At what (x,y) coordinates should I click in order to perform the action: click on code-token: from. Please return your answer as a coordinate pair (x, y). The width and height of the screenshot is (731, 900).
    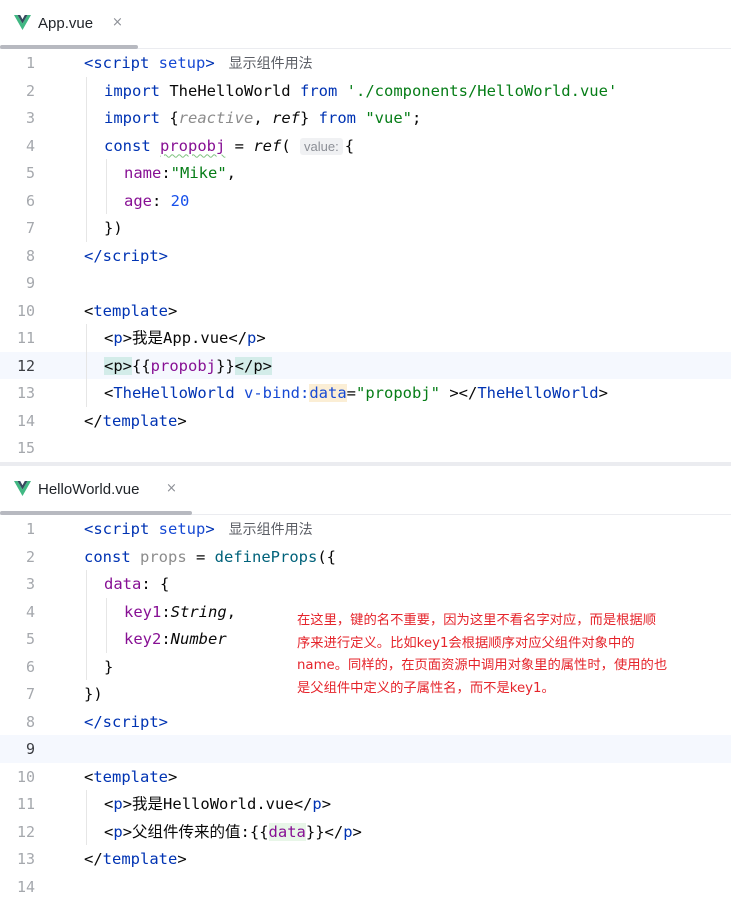
    Looking at the image, I should click on (323, 91).